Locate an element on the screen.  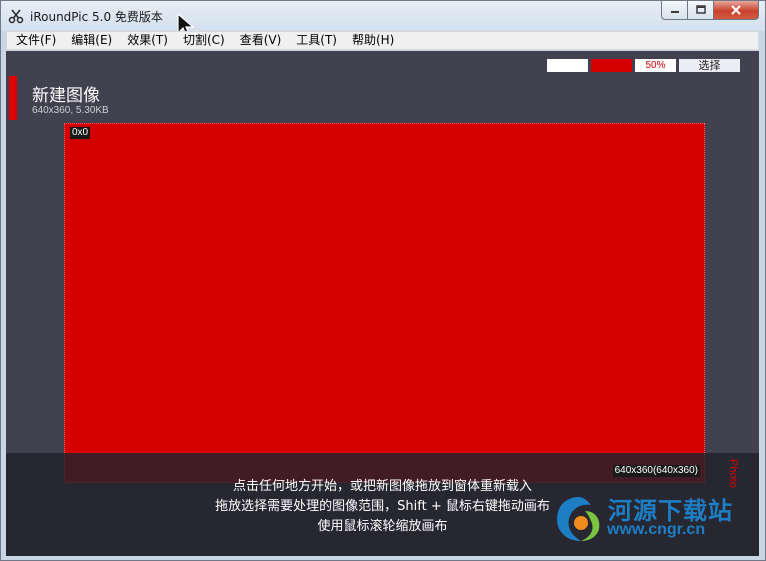
maximize-button is located at coordinates (701, 10).